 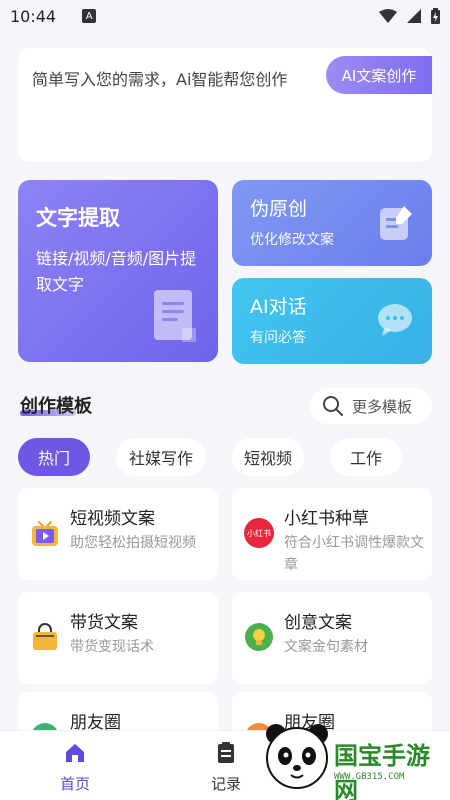 What do you see at coordinates (333, 406) in the screenshot?
I see `search-icon` at bounding box center [333, 406].